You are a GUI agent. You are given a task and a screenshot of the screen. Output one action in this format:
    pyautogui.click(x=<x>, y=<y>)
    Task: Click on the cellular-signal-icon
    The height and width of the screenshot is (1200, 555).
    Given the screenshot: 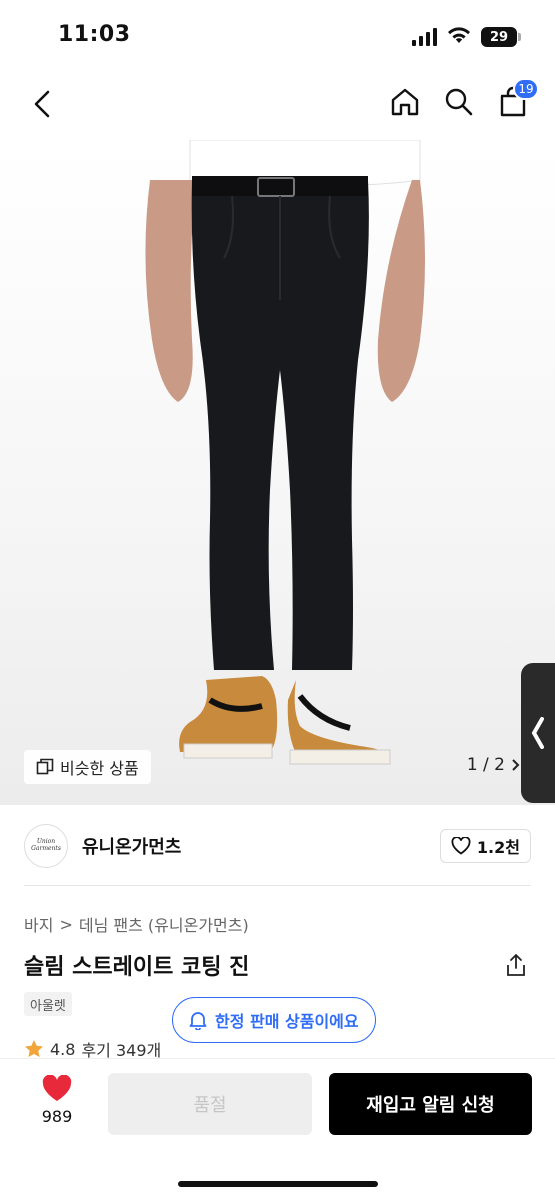 What is the action you would take?
    pyautogui.click(x=424, y=37)
    